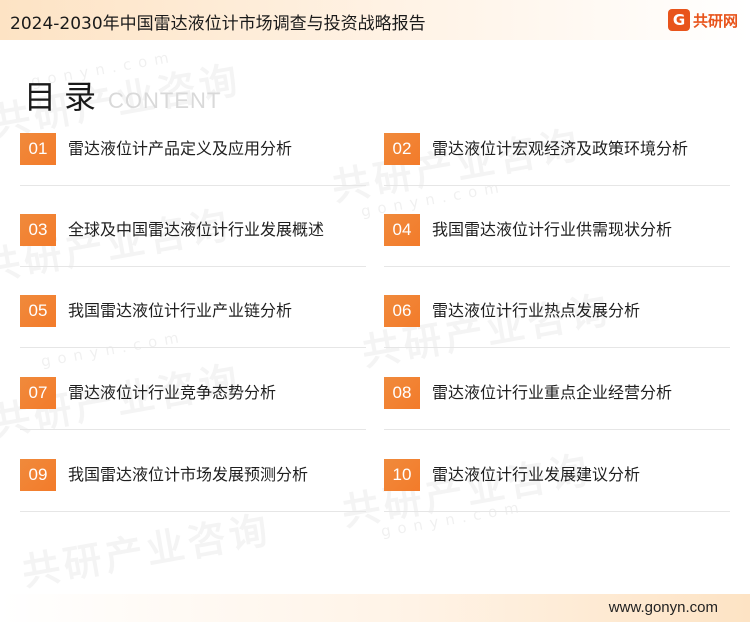 The width and height of the screenshot is (750, 622). I want to click on toc-number: 08, so click(402, 393).